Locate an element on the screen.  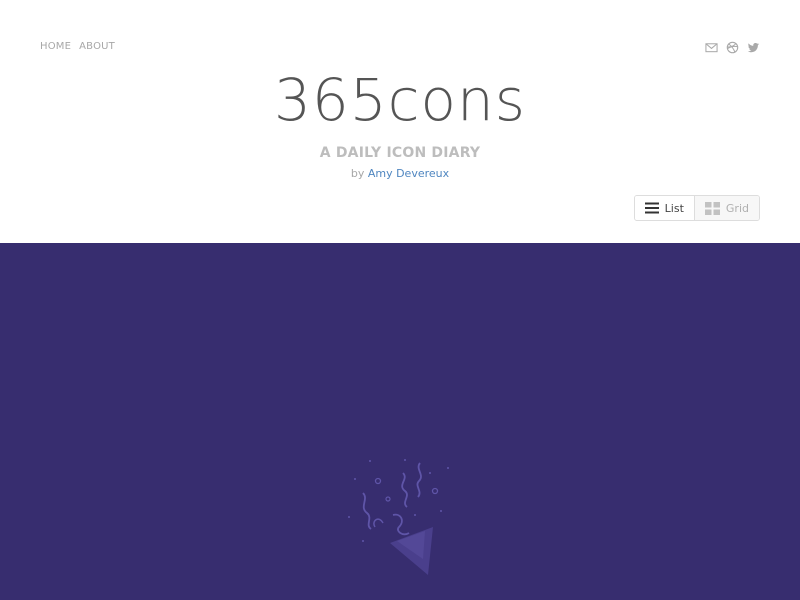
byline: by Amy Devereux is located at coordinates (400, 173).